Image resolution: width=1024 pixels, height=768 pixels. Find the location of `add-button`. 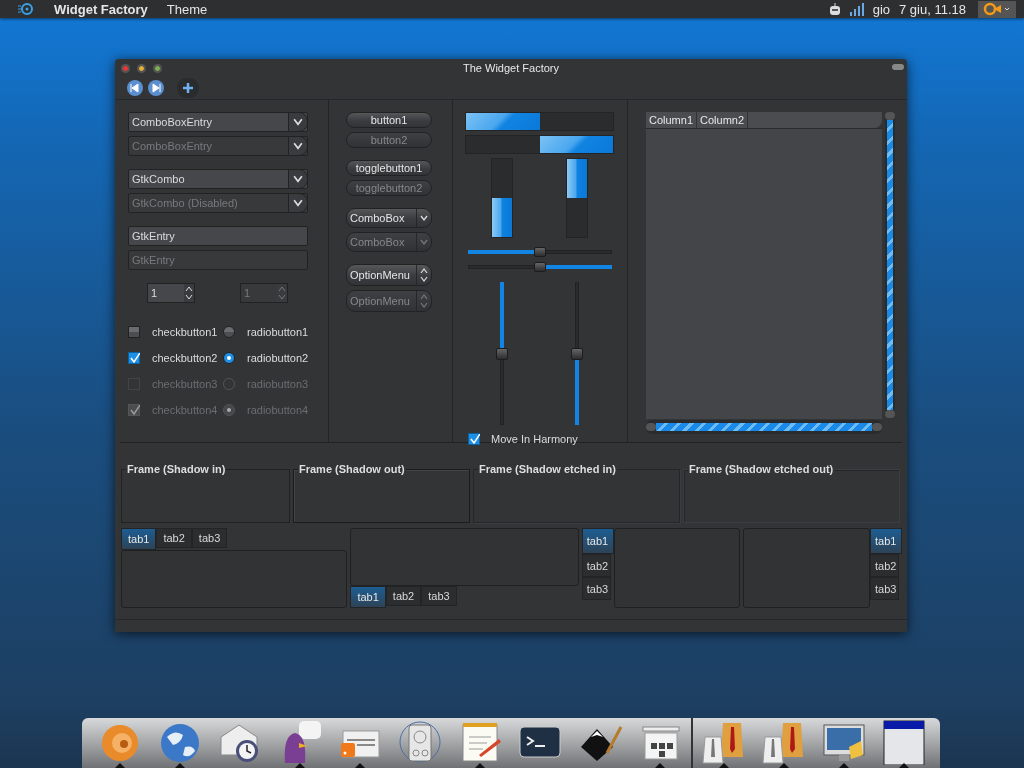

add-button is located at coordinates (188, 88).